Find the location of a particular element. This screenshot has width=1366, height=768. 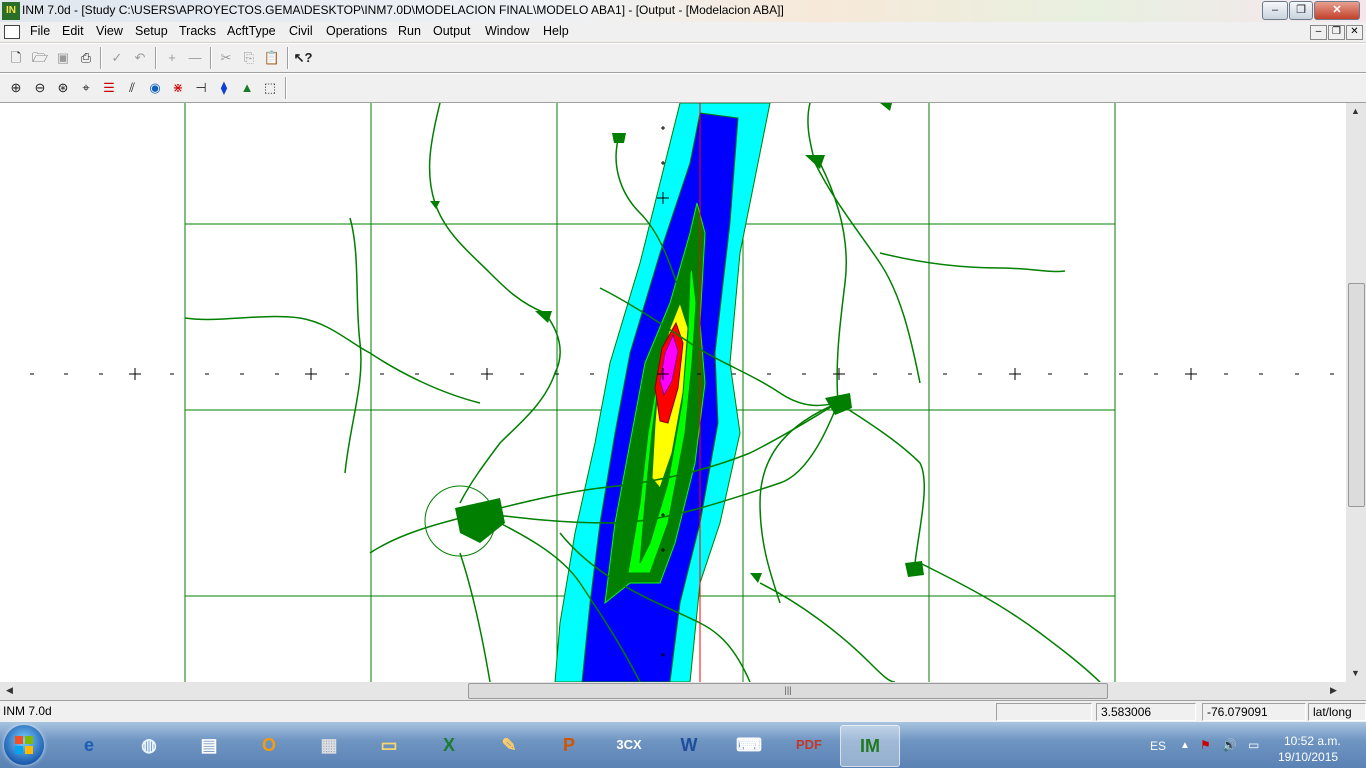

bounds-icon: ⬚ is located at coordinates (270, 88).